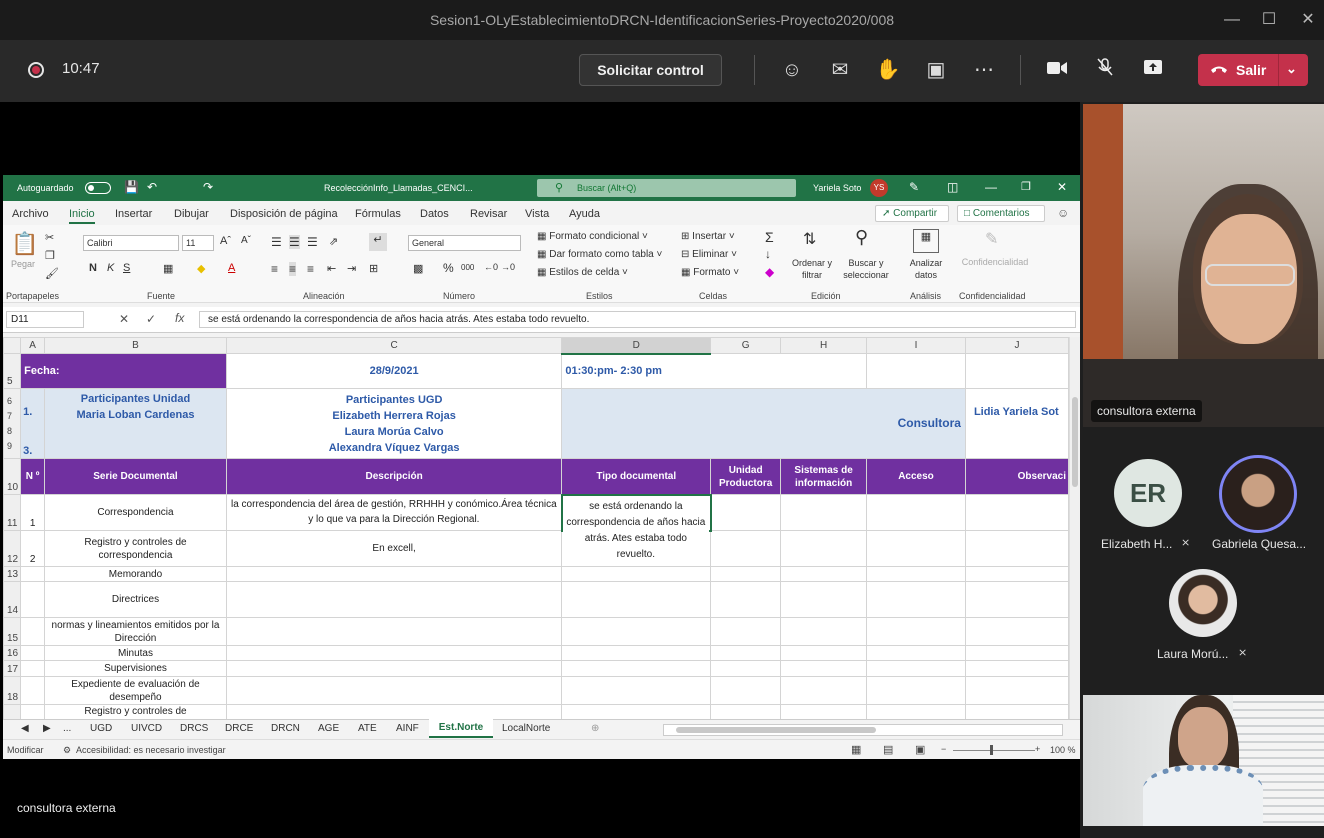 This screenshot has height=838, width=1324. I want to click on accessibility-status: Accesibilidad: es necesario investigar, so click(151, 750).